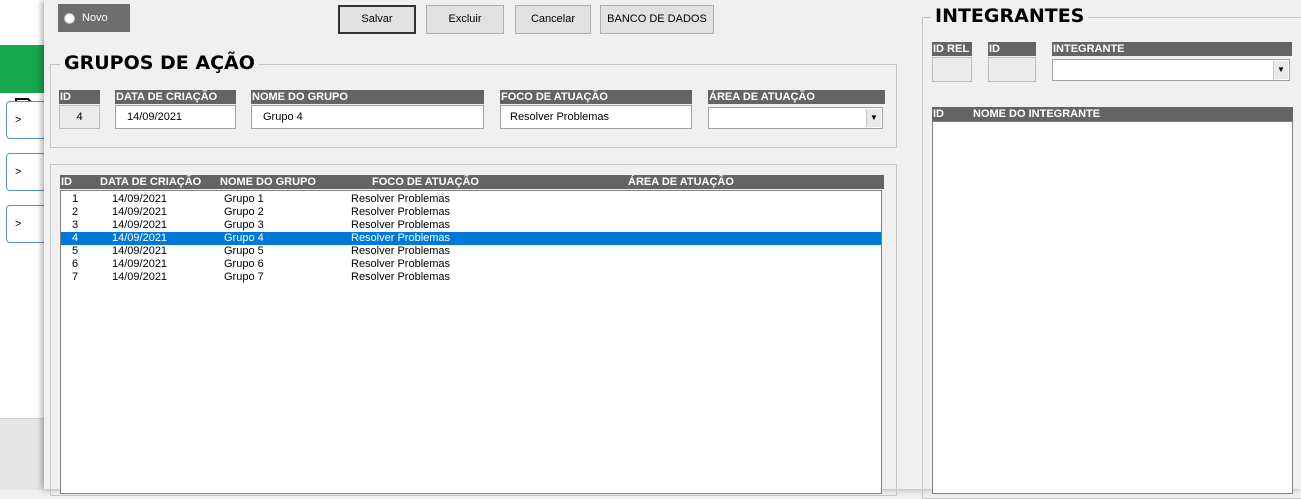 This screenshot has width=1301, height=499. I want to click on list-item-selected: 4 14/09/2021 Grupo 4 Resolver Problemas, so click(471, 238).